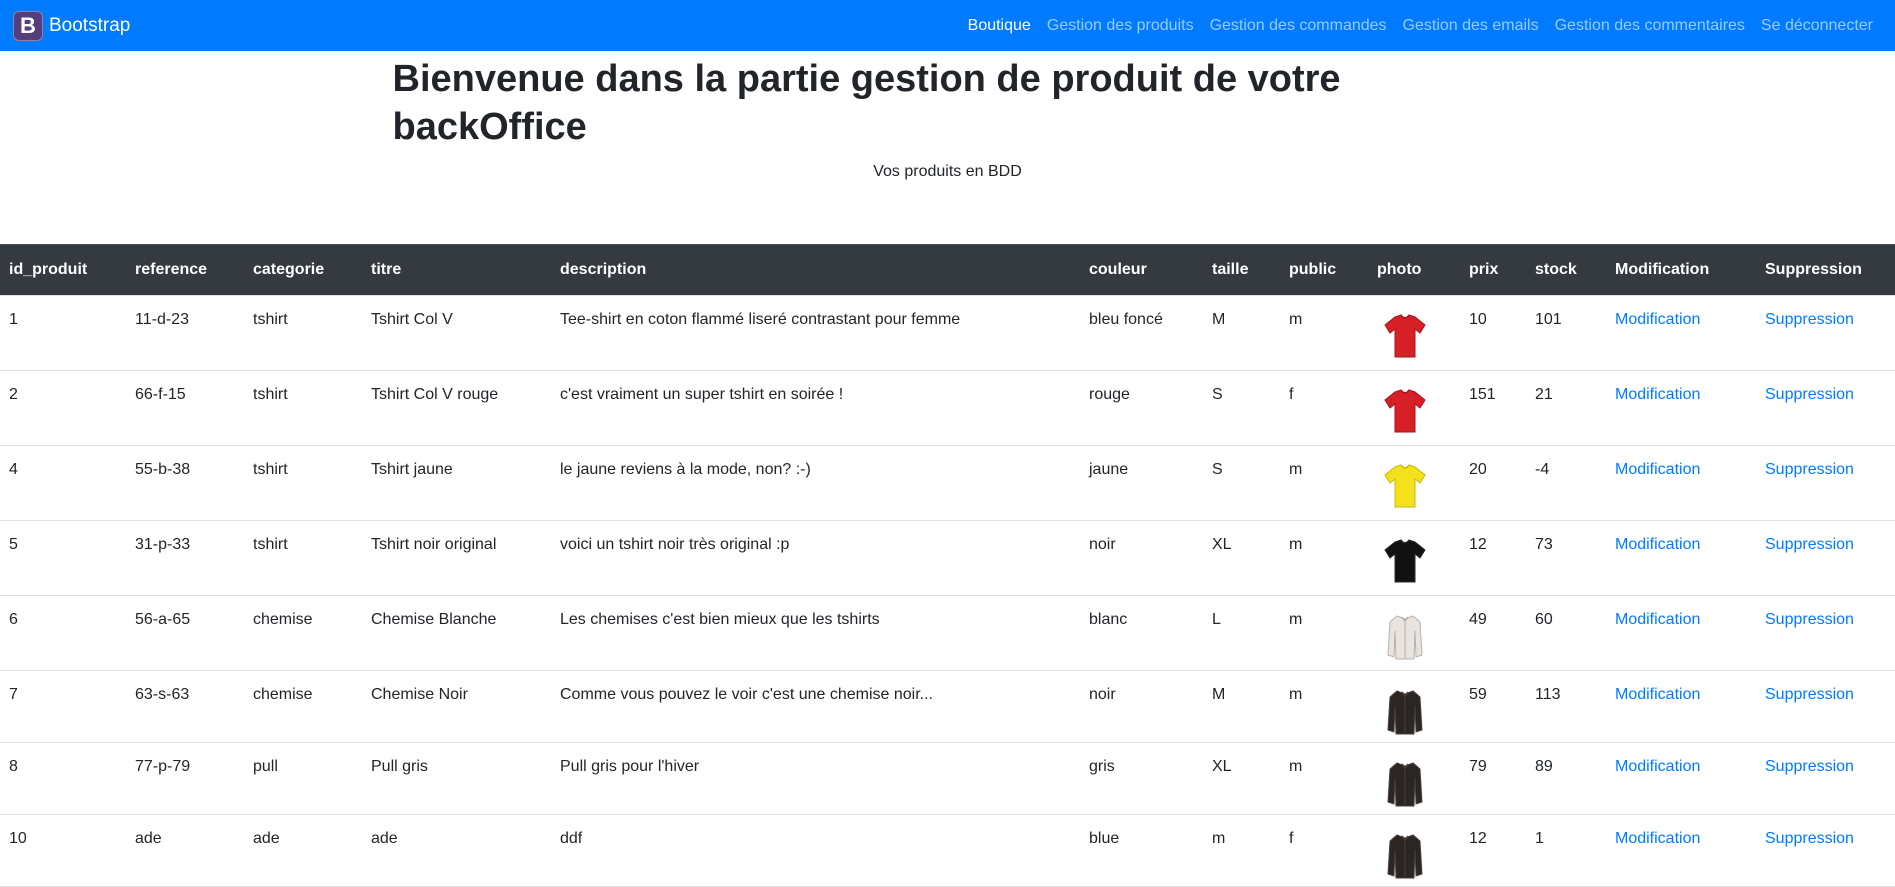 The height and width of the screenshot is (887, 1895). Describe the element at coordinates (1141, 633) in the screenshot. I see `cell-couleur: blanc` at that location.